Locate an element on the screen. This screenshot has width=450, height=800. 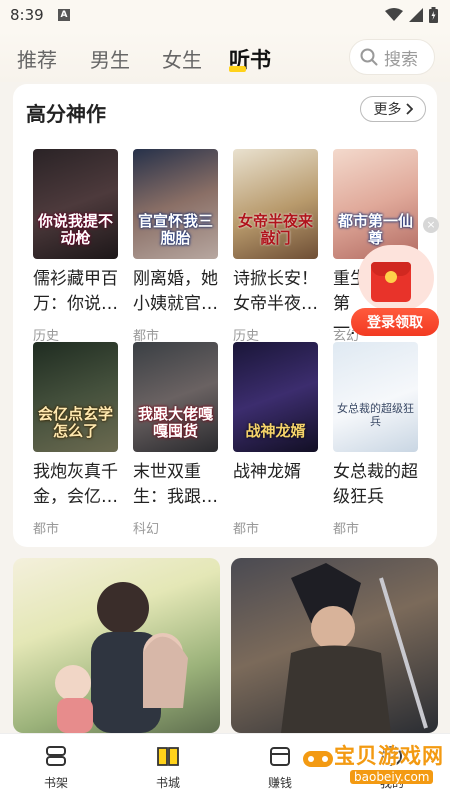
cover-title: 都市第一仙尊 is located at coordinates (375, 229).